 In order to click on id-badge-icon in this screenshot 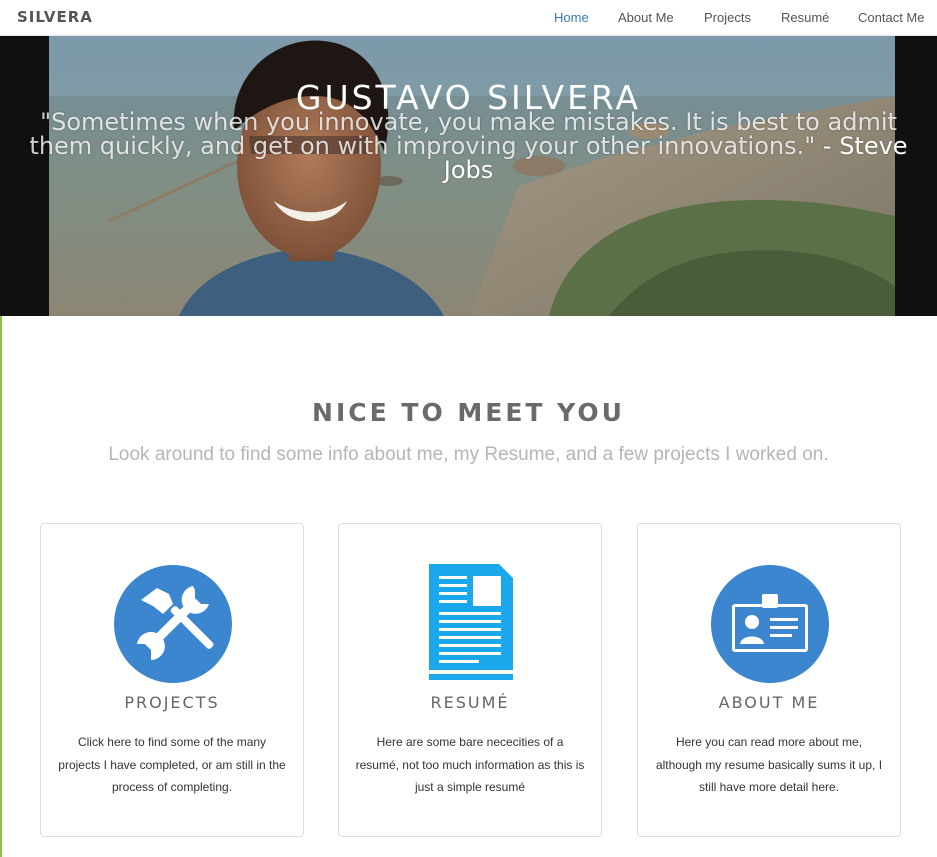, I will do `click(770, 624)`.